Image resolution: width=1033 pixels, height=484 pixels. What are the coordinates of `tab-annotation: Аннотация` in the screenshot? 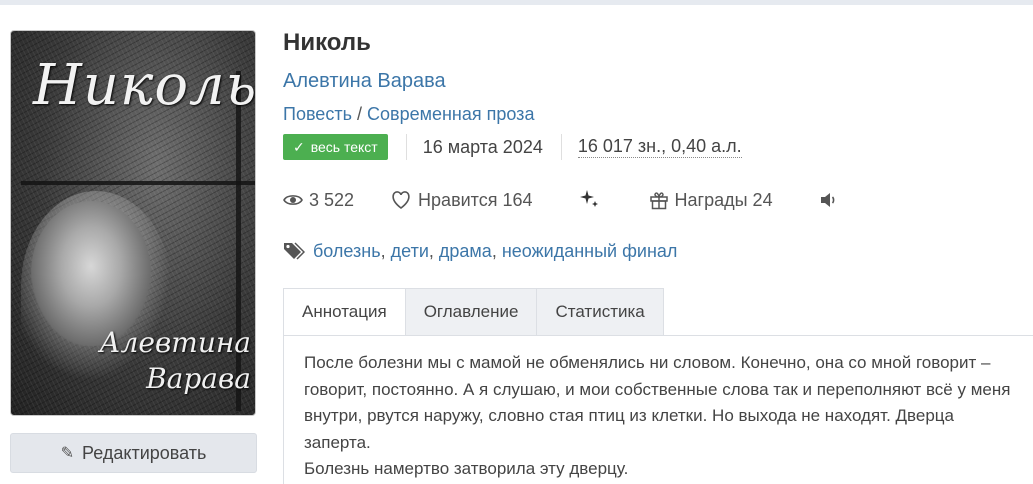 It's located at (344, 312).